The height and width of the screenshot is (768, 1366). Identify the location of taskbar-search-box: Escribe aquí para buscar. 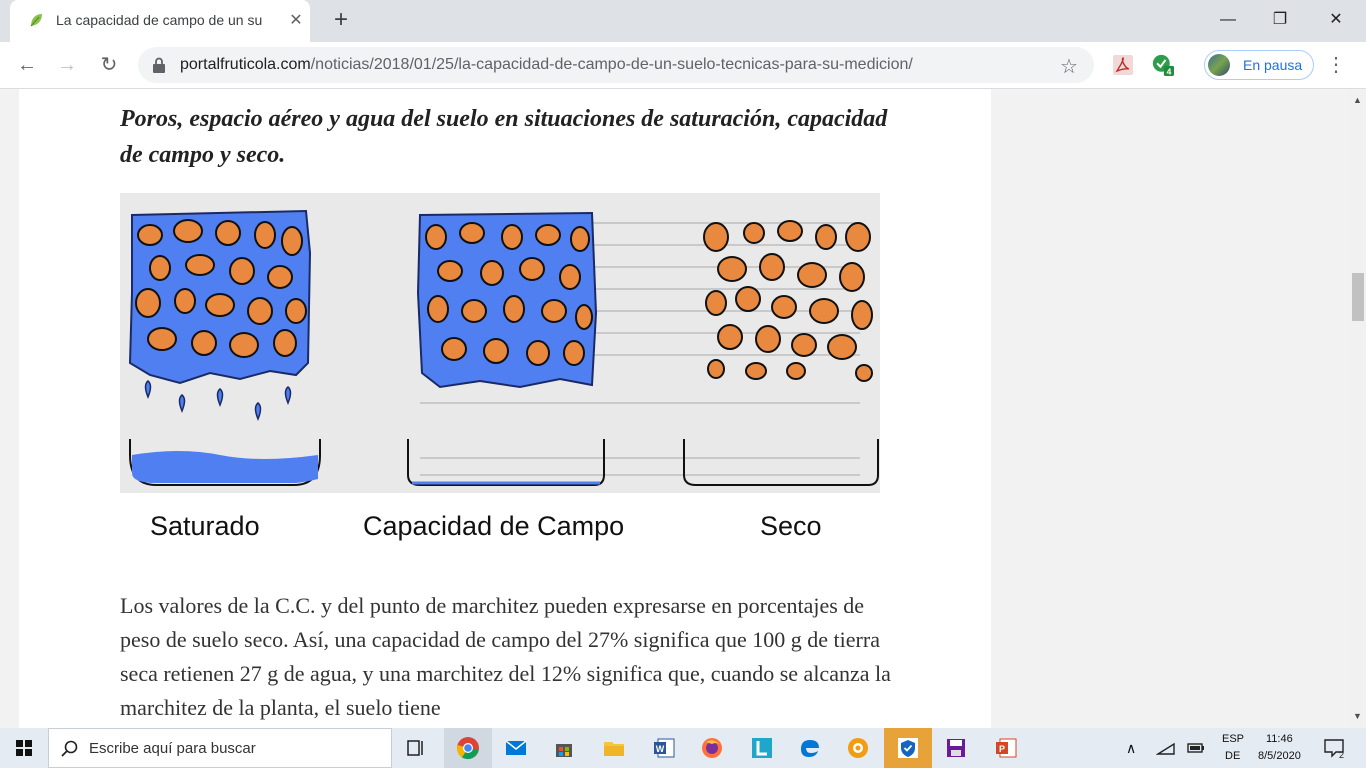
(220, 748).